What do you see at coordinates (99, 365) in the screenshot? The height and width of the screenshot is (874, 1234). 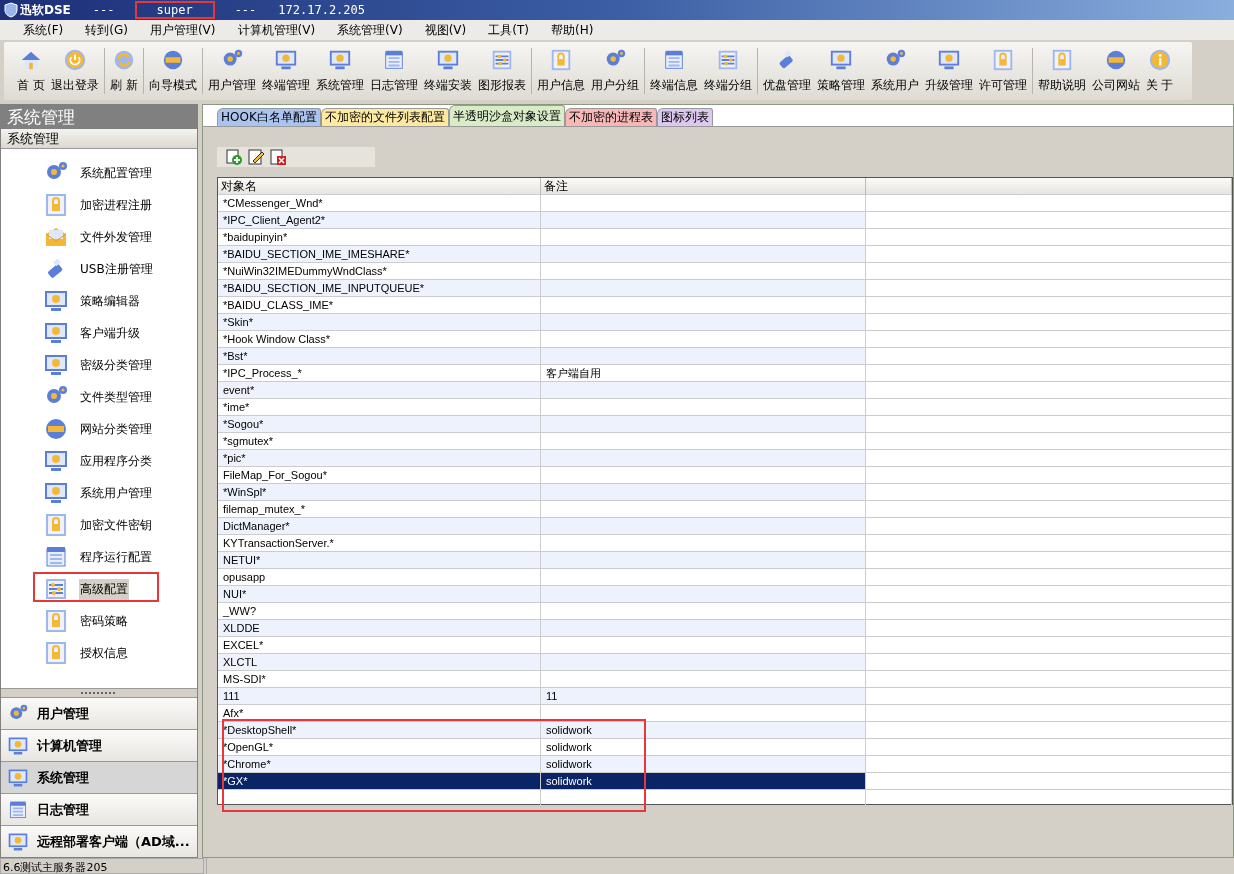 I see `sidebar-item: 密级分类管理` at bounding box center [99, 365].